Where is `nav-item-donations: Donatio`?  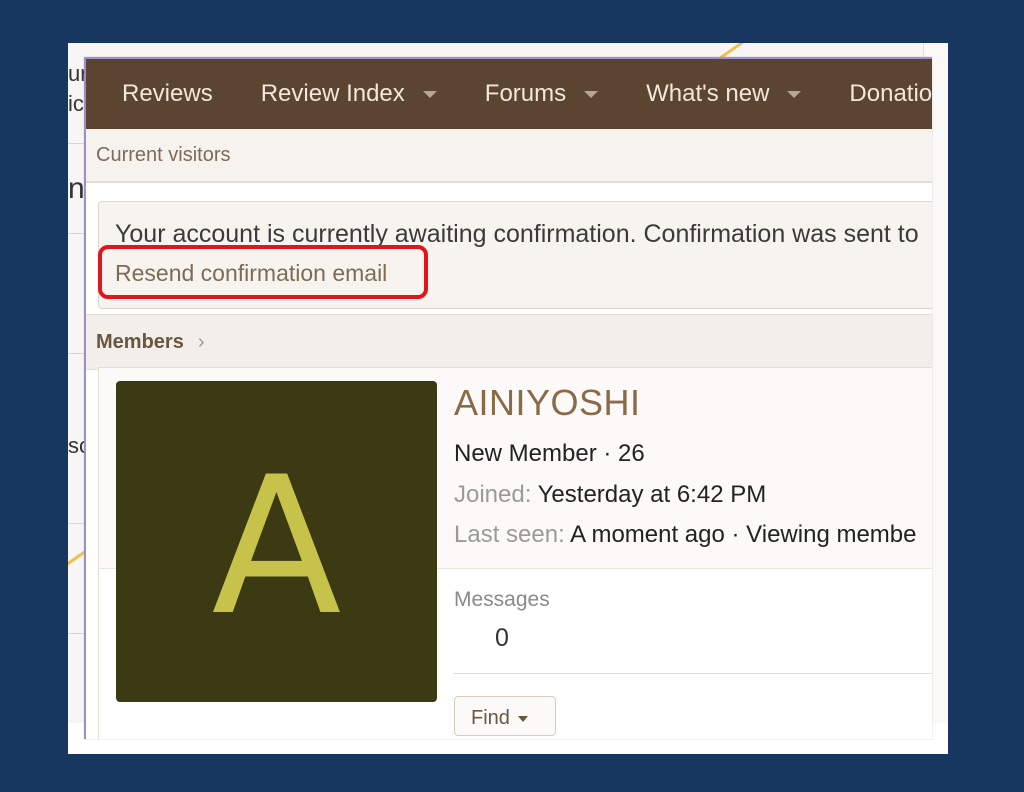 nav-item-donations: Donatio is located at coordinates (881, 94).